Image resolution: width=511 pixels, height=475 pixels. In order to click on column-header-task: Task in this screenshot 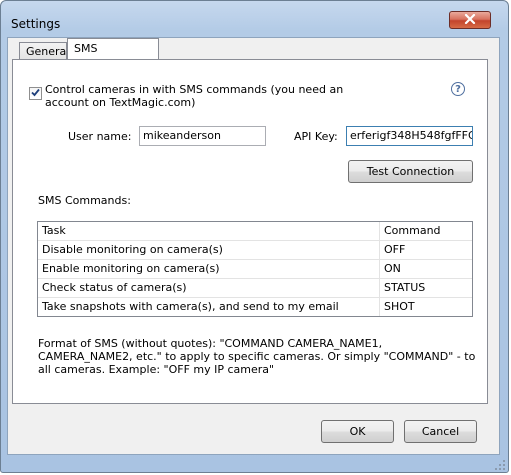, I will do `click(209, 231)`.